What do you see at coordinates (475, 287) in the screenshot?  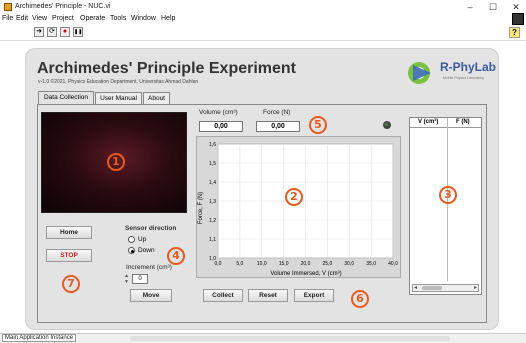 I see `scroll-right-icon: ▸` at bounding box center [475, 287].